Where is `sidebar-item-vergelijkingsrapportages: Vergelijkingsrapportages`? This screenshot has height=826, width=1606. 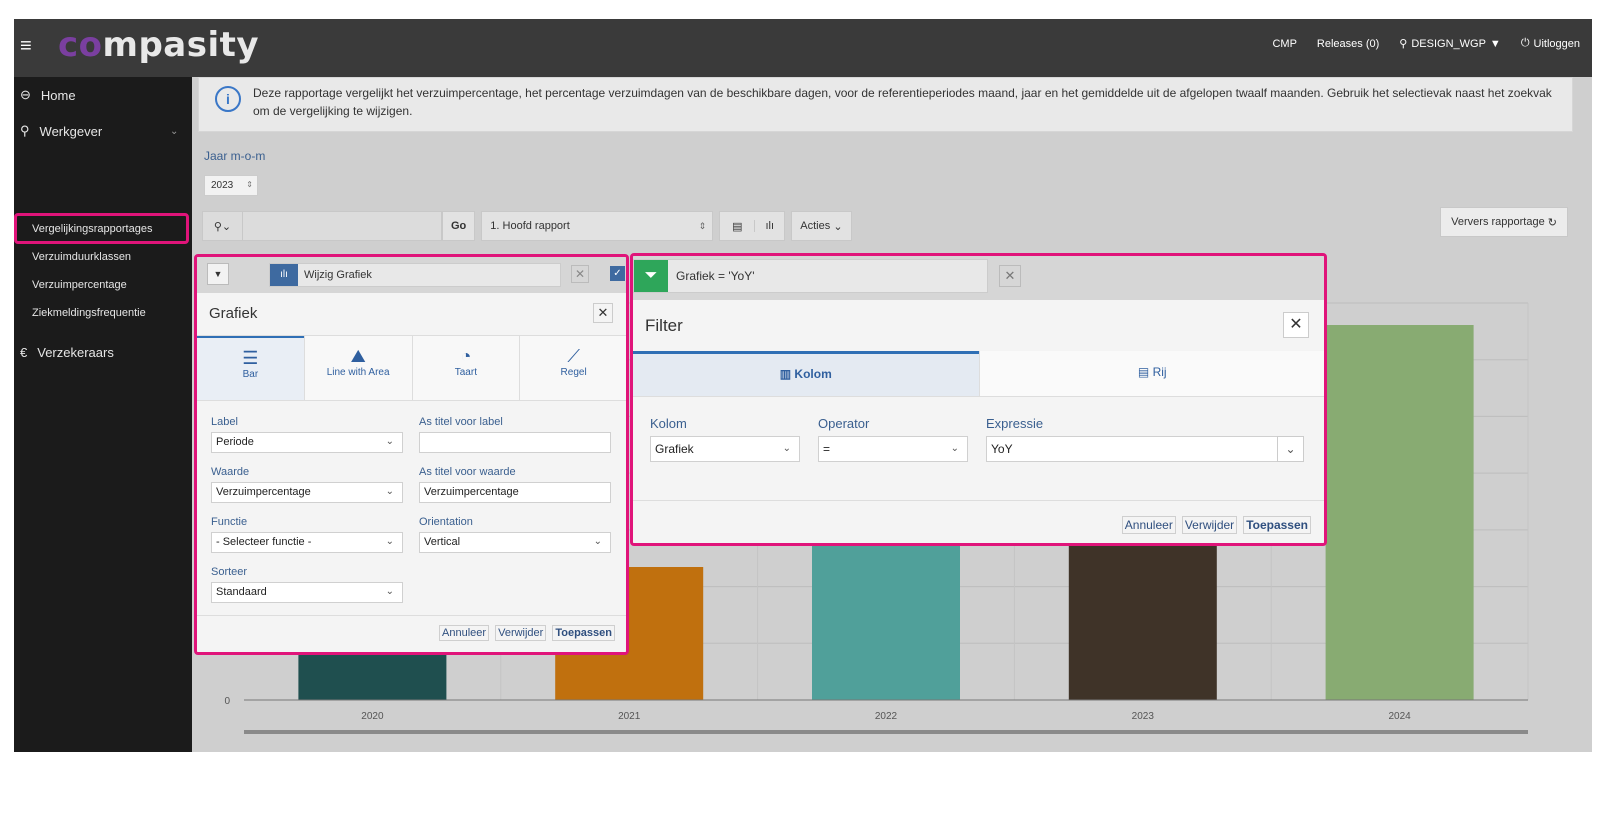
sidebar-item-vergelijkingsrapportages: Vergelijkingsrapportages is located at coordinates (92, 229).